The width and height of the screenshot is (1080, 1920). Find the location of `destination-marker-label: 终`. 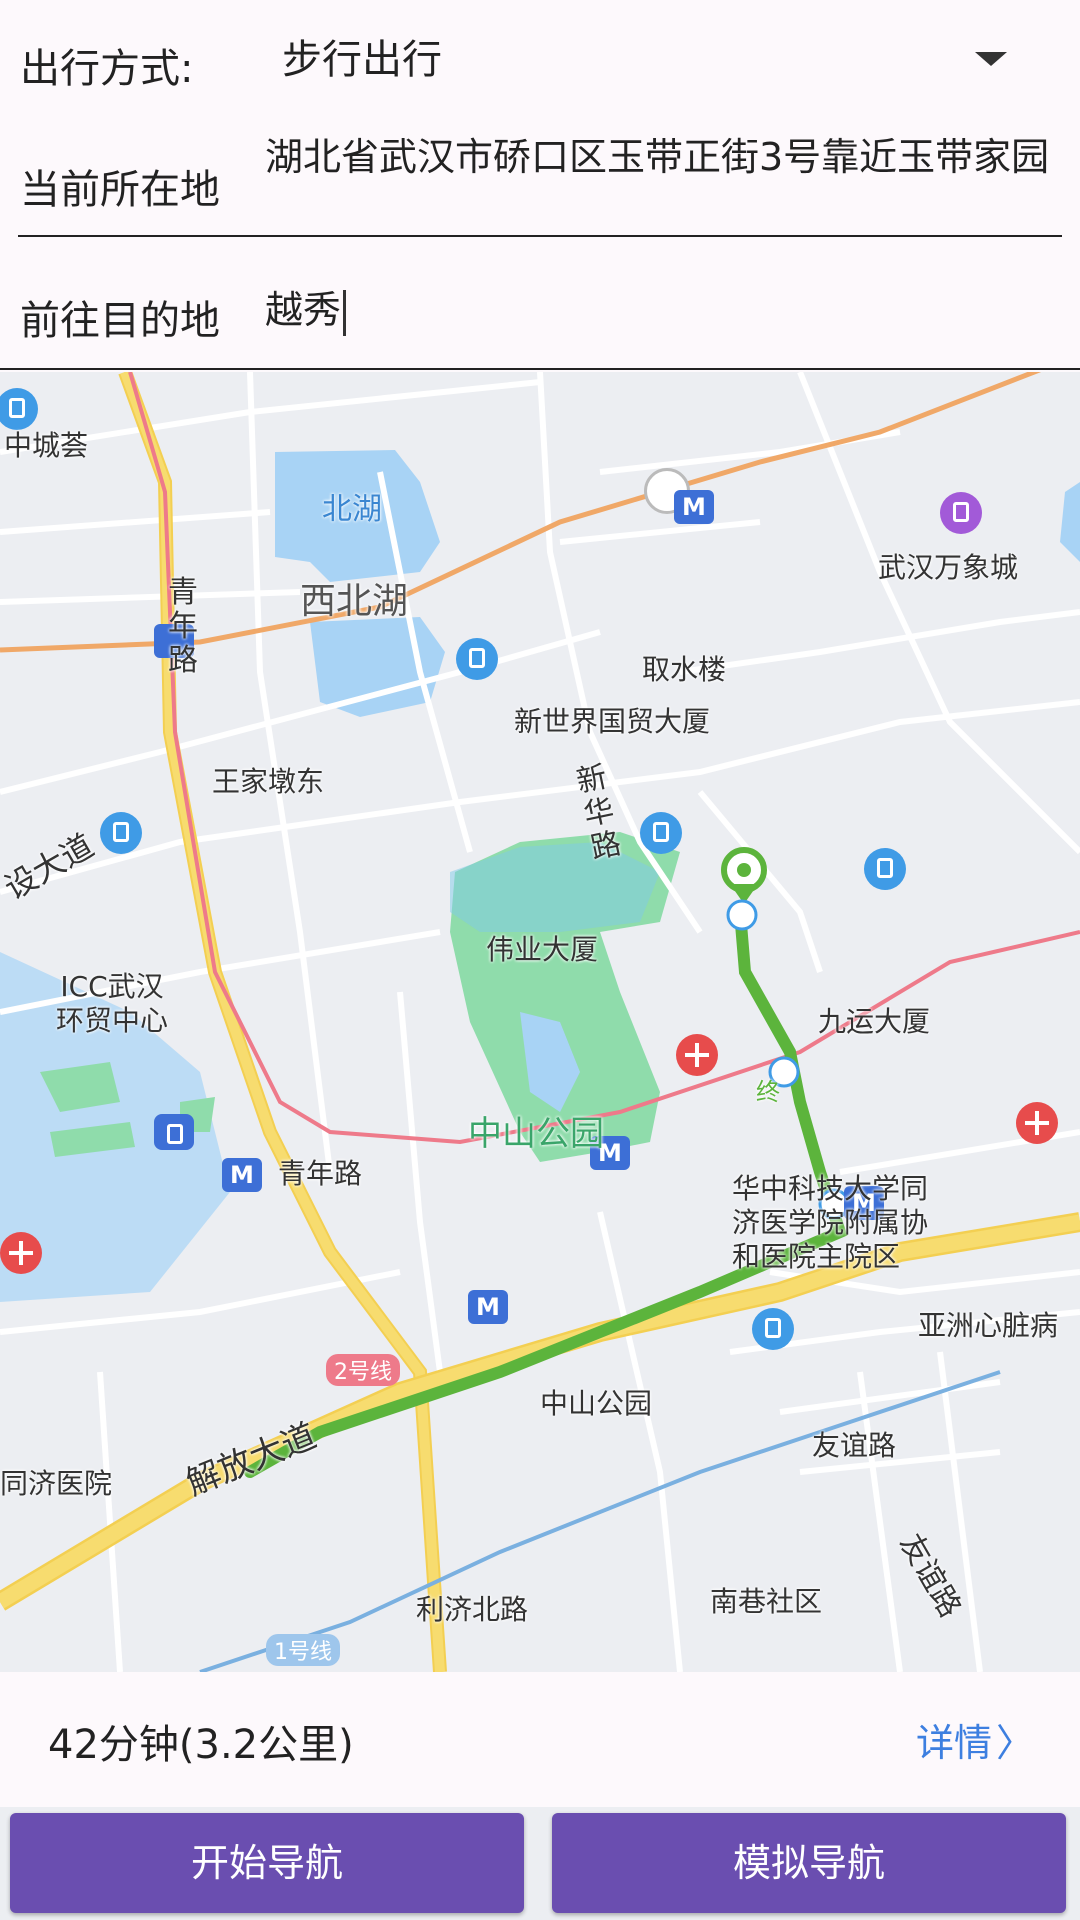

destination-marker-label: 终 is located at coordinates (768, 1092).